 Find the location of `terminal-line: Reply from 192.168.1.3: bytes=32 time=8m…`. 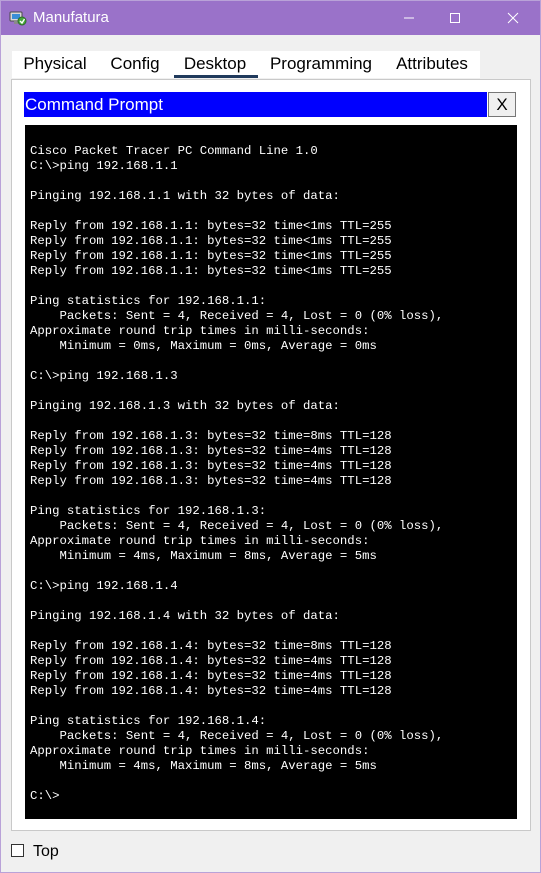

terminal-line: Reply from 192.168.1.3: bytes=32 time=8m… is located at coordinates (211, 436).